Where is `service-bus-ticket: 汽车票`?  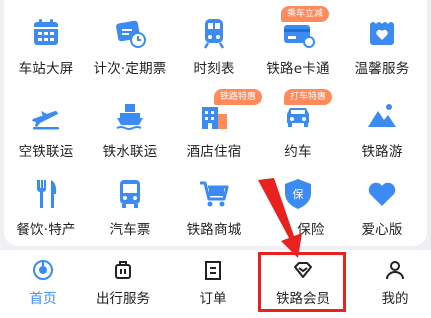
service-bus-ticket: 汽车票 is located at coordinates (130, 200).